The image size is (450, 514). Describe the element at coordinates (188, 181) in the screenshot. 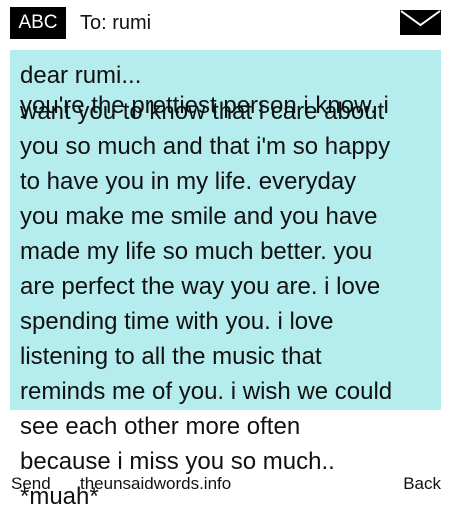

I see `message-line: to have you in my life. everyday` at that location.